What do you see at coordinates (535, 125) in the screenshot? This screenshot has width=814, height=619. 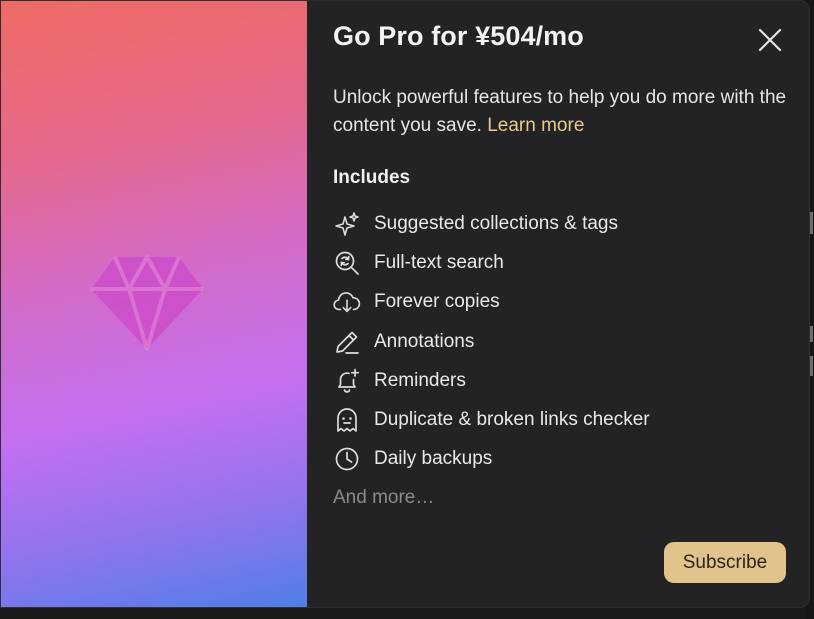 I see `learn-more-link: Learn more` at bounding box center [535, 125].